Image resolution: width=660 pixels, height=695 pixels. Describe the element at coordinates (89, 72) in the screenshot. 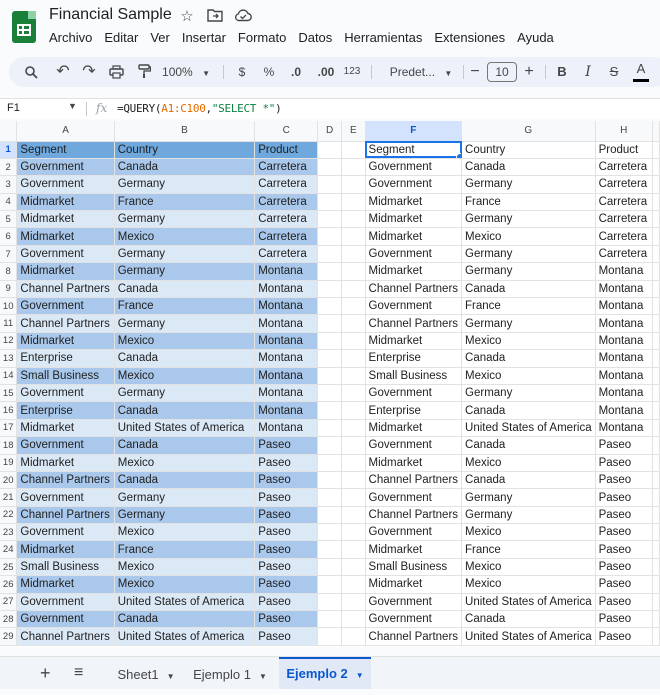

I see `redo-icon: ↷` at that location.